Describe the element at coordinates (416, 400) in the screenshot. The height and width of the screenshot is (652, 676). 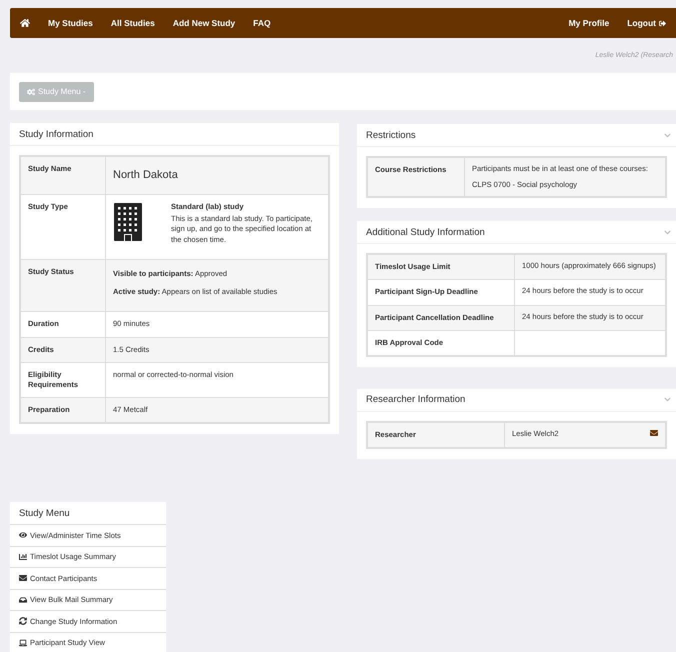
I see `panel-title: Researcher Information` at that location.